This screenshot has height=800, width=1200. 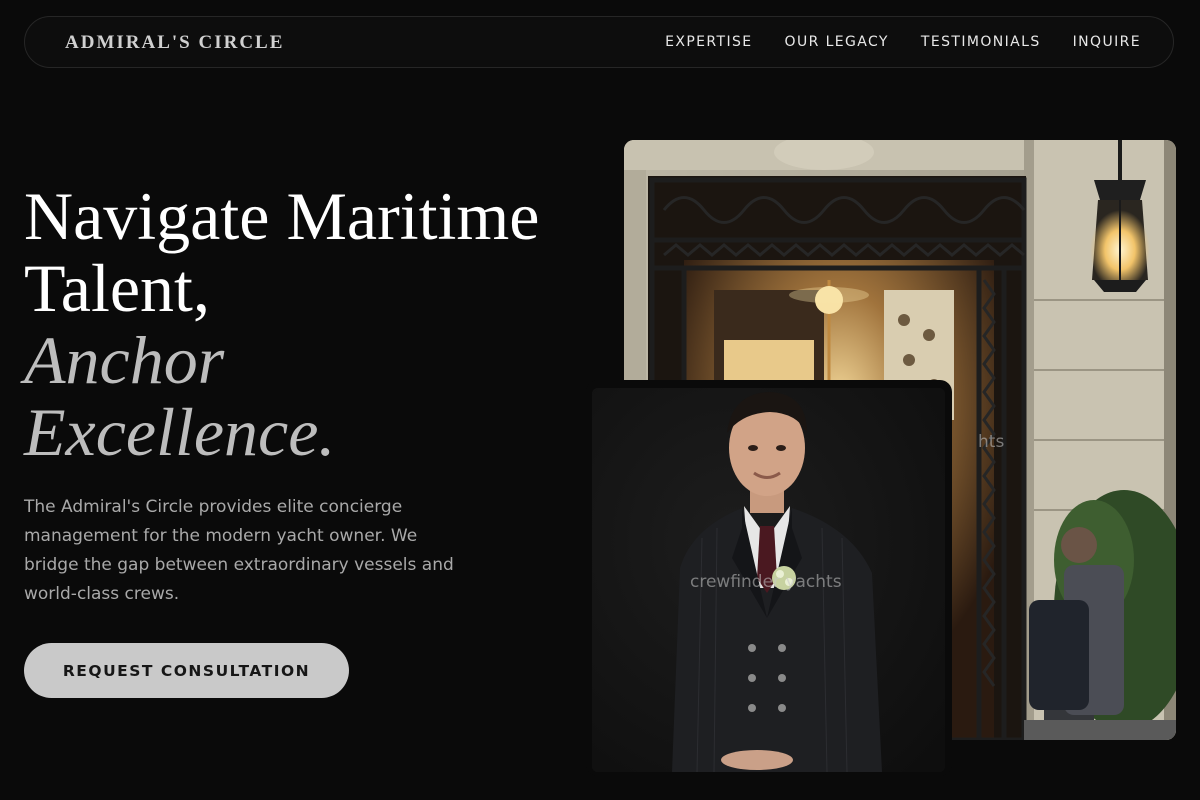 I want to click on request-consultation-button: REQUEST CONSULTATION, so click(x=186, y=670).